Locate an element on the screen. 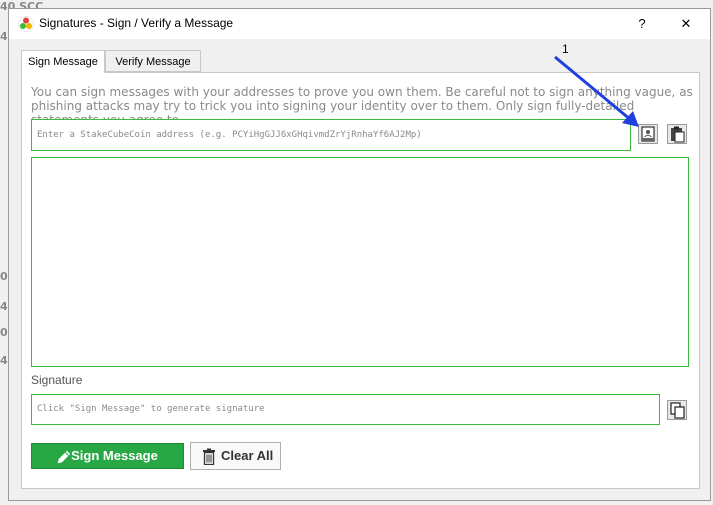 This screenshot has height=505, width=713. close-button: ✕ is located at coordinates (686, 24).